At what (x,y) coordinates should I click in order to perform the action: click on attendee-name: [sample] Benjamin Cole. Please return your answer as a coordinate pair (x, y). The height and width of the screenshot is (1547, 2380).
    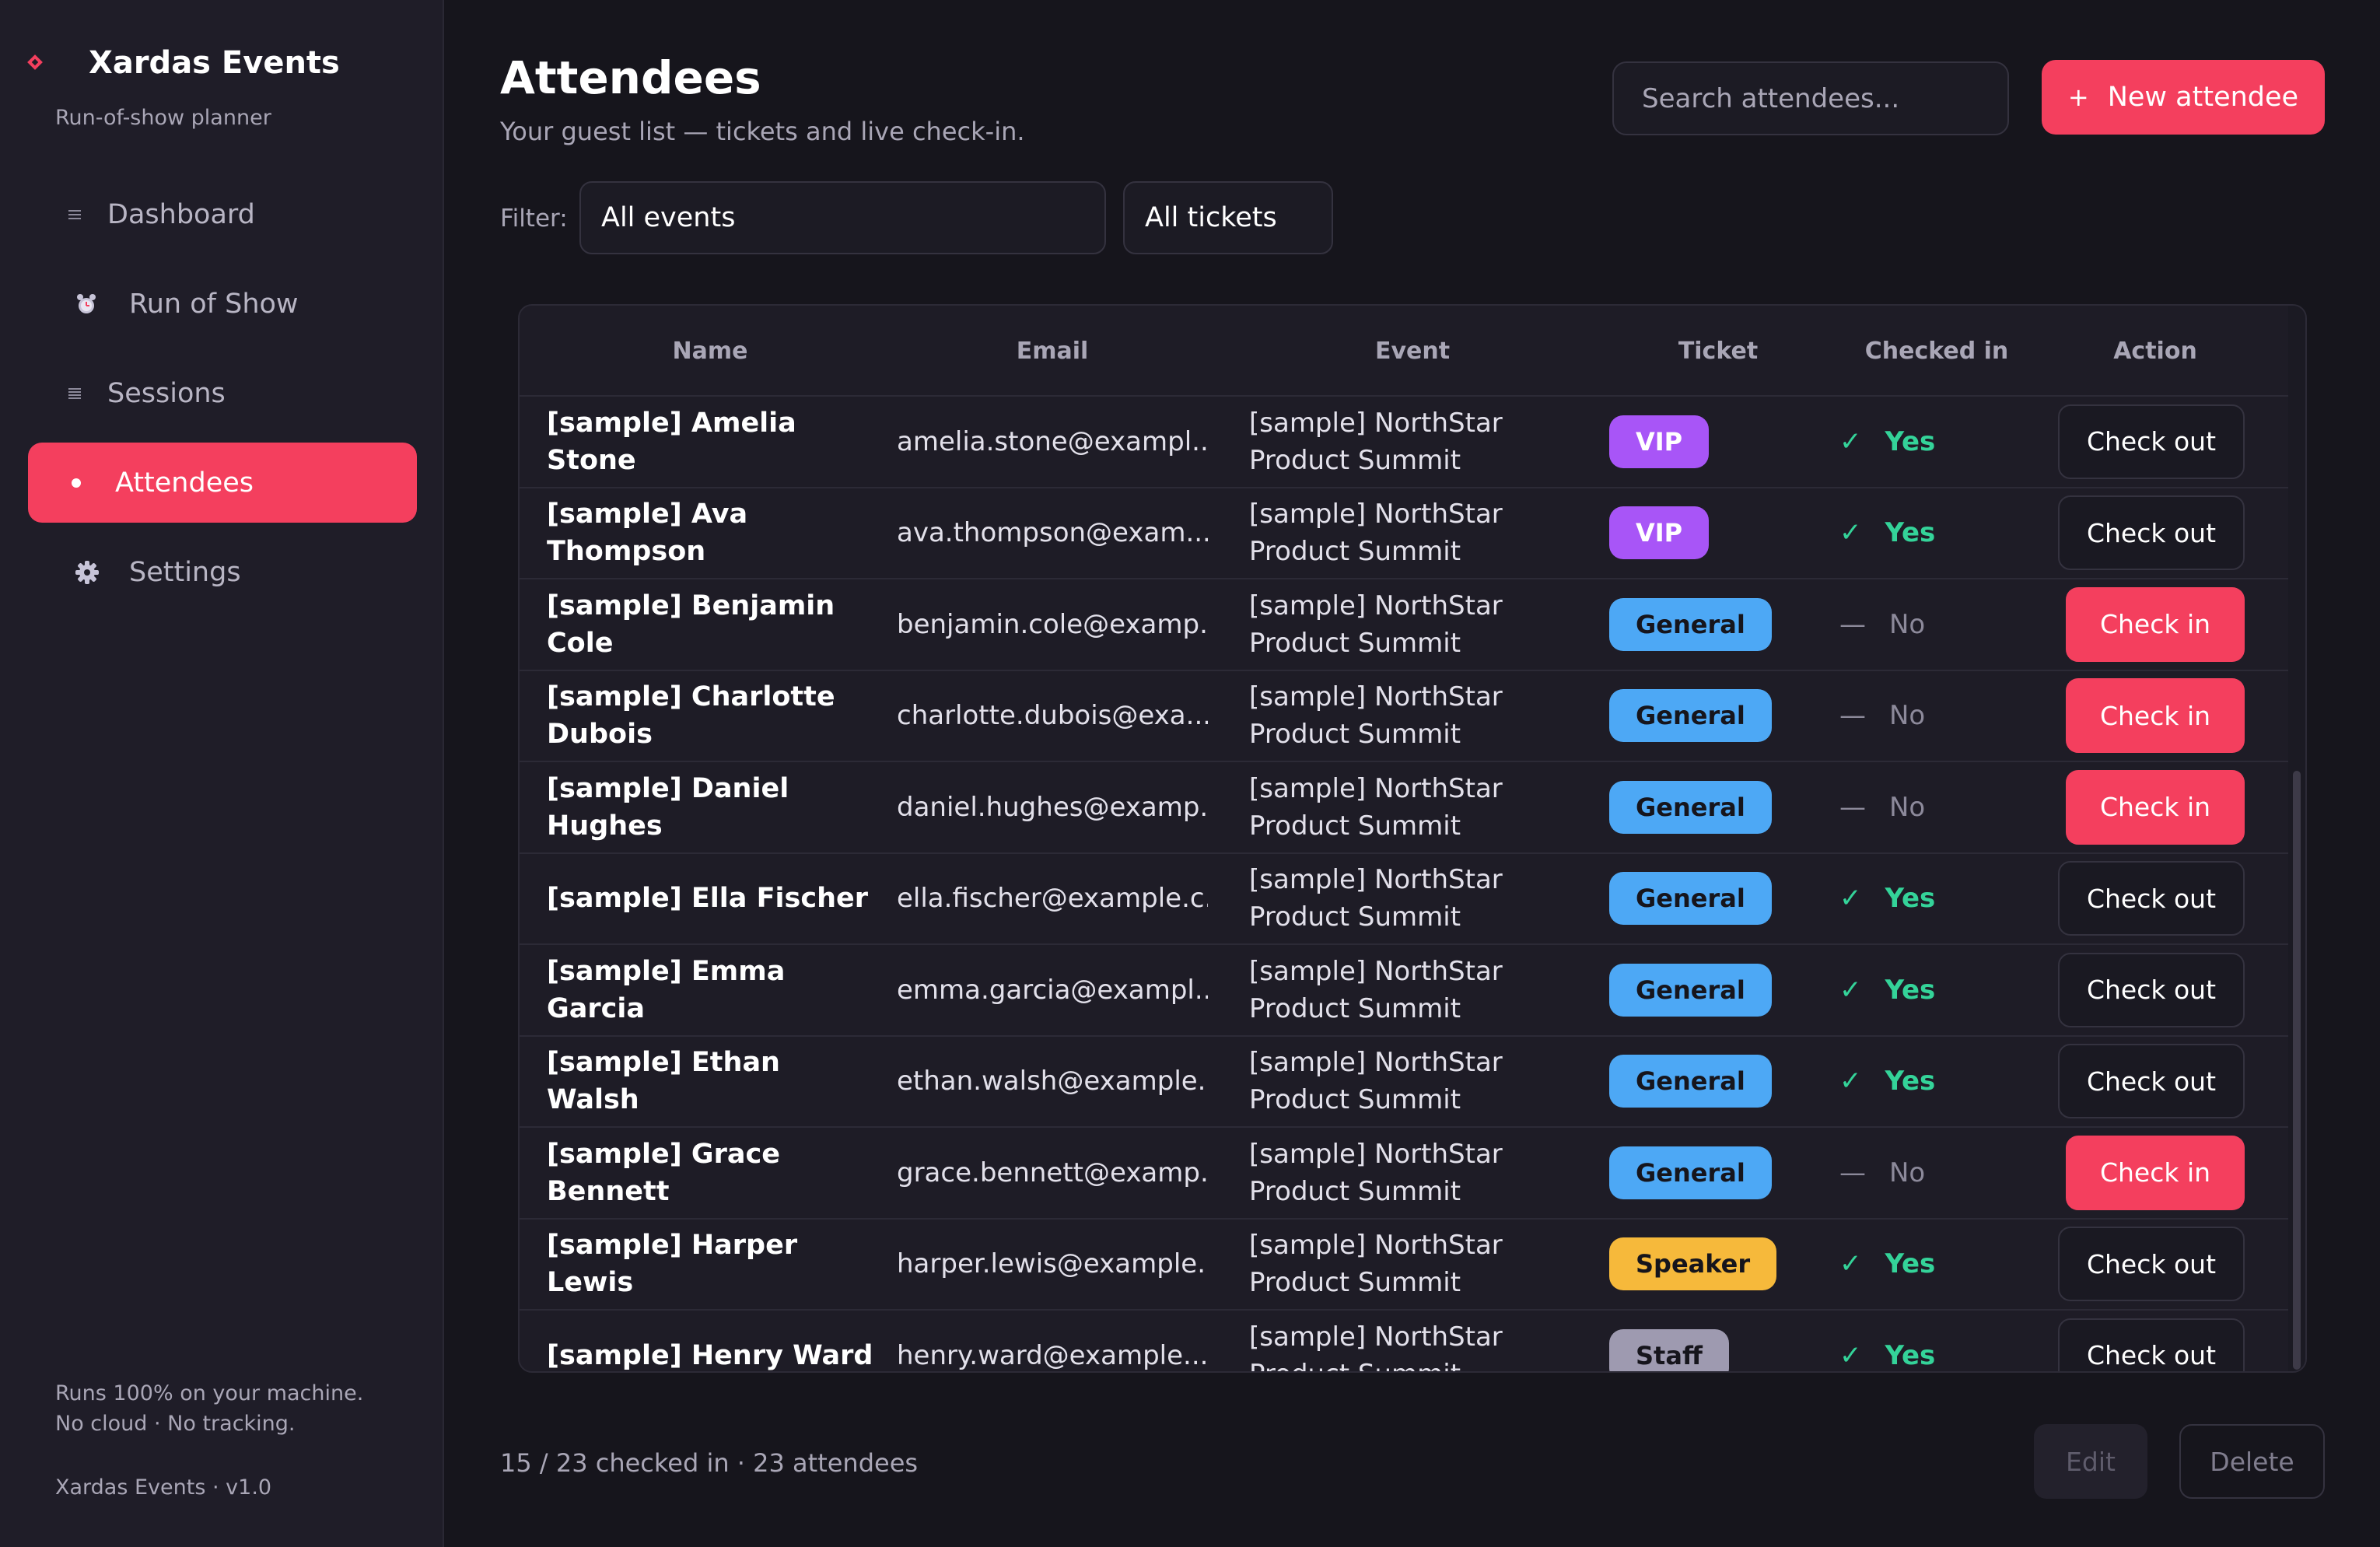
    Looking at the image, I should click on (691, 624).